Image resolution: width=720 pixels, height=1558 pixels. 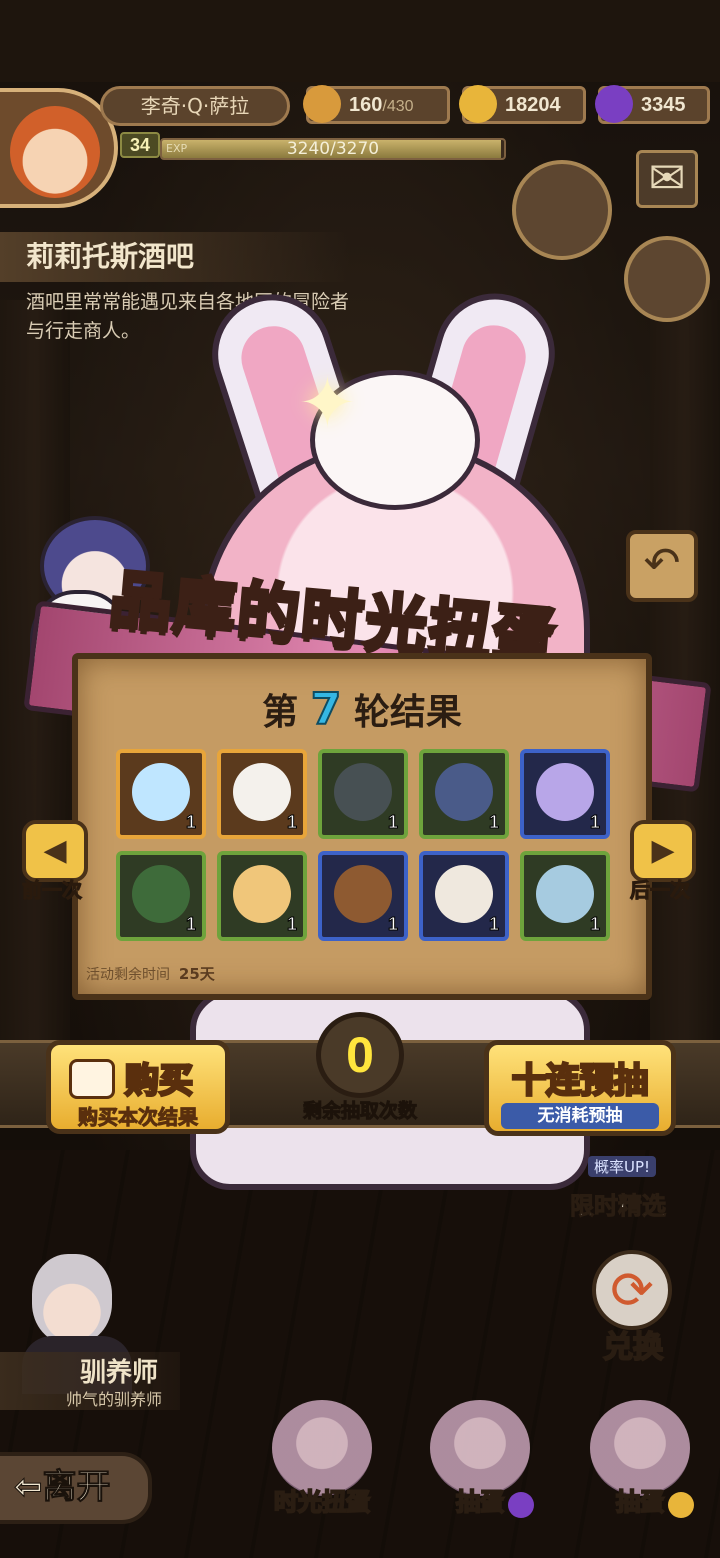 What do you see at coordinates (322, 104) in the screenshot?
I see `bread-icon` at bounding box center [322, 104].